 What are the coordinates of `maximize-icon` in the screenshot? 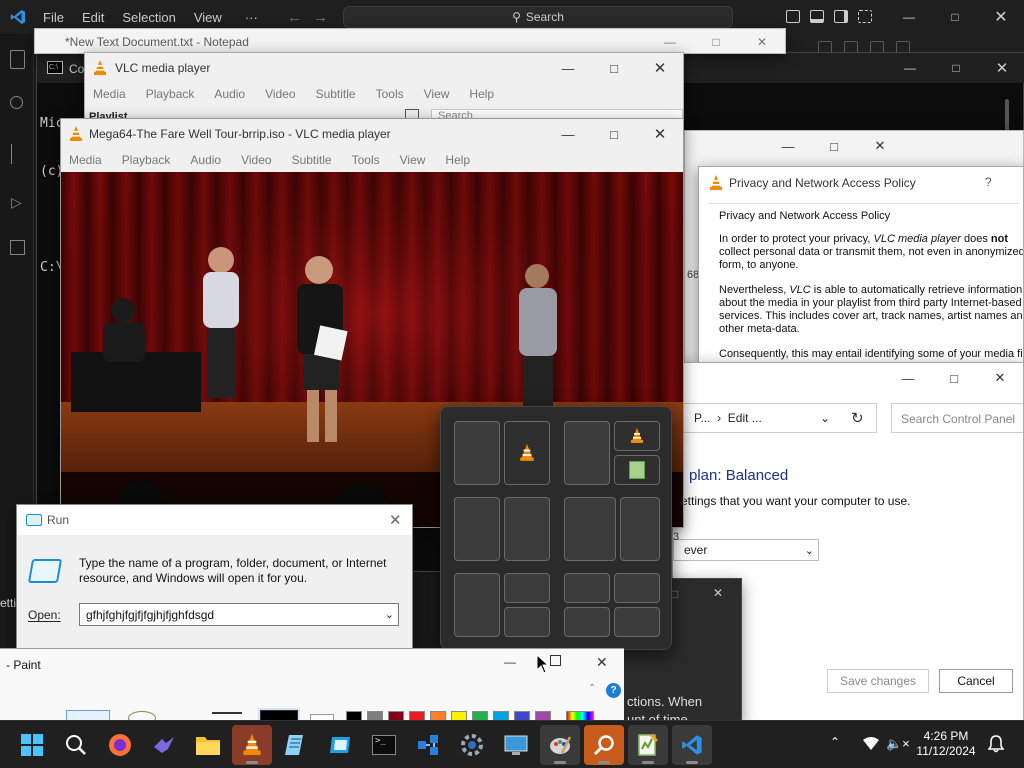 It's located at (555, 660).